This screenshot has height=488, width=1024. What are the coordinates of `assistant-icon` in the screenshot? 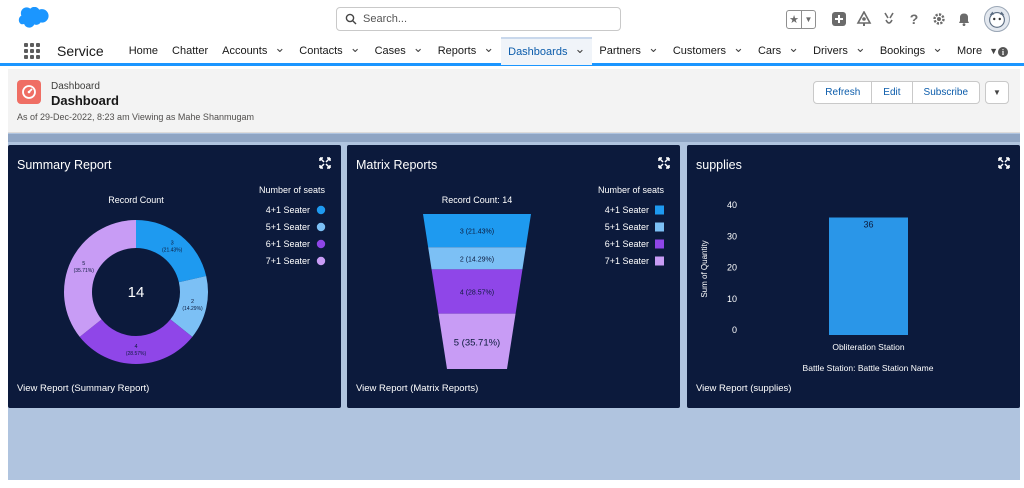 It's located at (889, 19).